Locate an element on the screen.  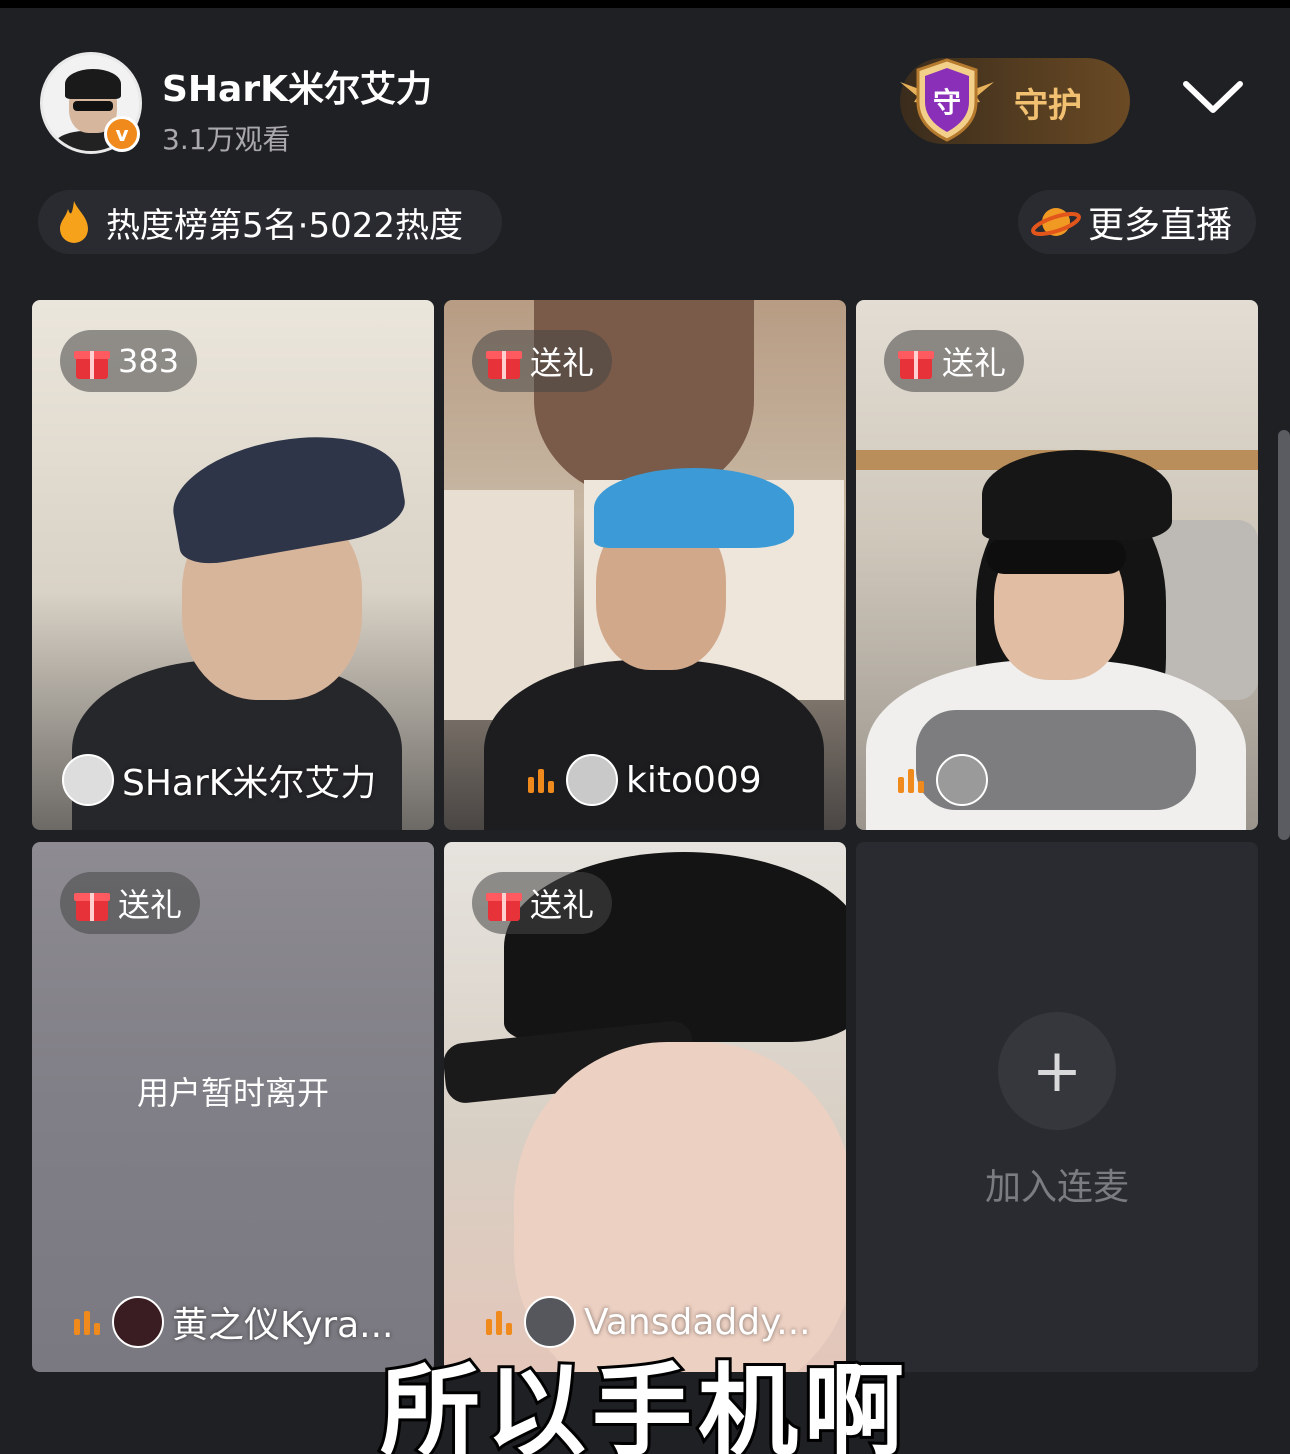
guard-button: 守 守护 is located at coordinates (1015, 101).